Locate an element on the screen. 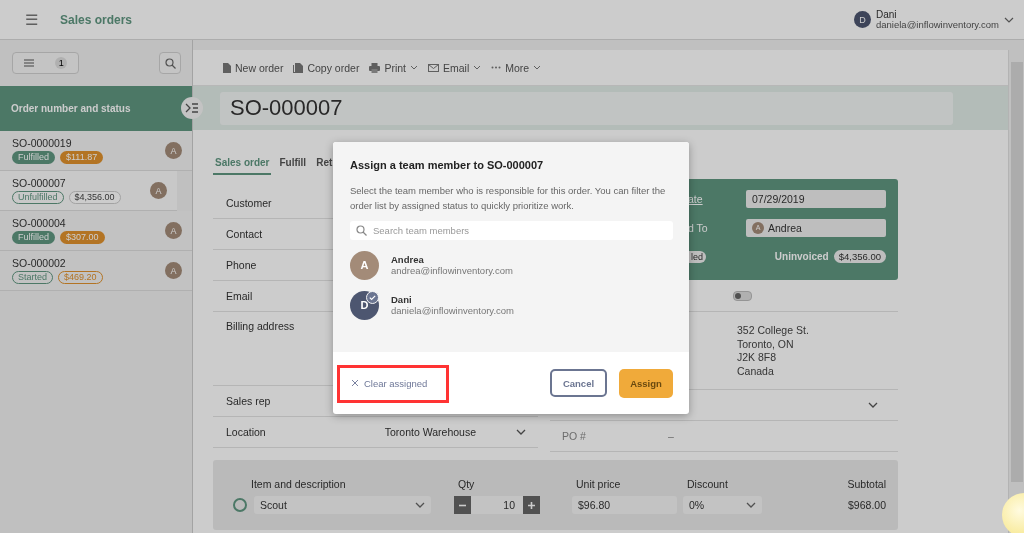 This screenshot has height=533, width=1024. clear-assigned-link: Clear assigned is located at coordinates (389, 383).